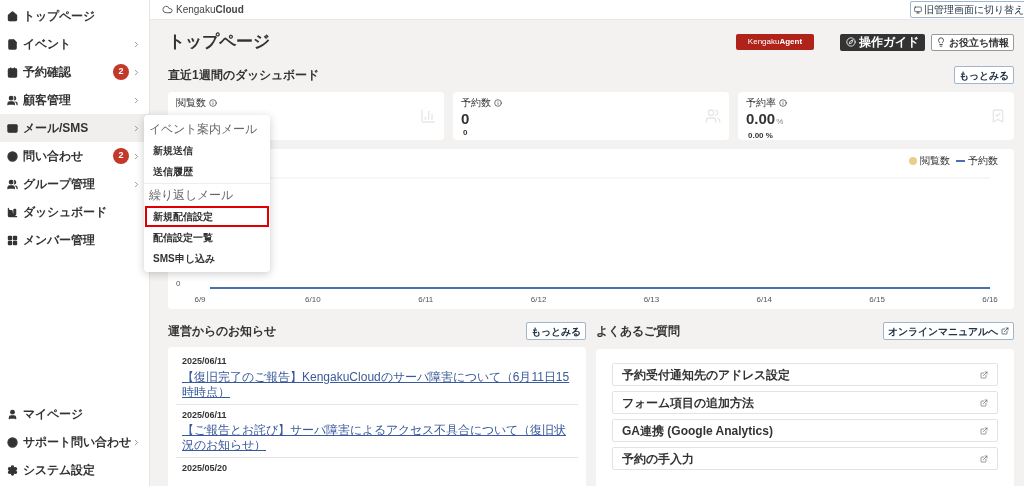 The width and height of the screenshot is (1024, 486). Describe the element at coordinates (207, 216) in the screenshot. I see `submenu-item: 新規配信設定` at that location.